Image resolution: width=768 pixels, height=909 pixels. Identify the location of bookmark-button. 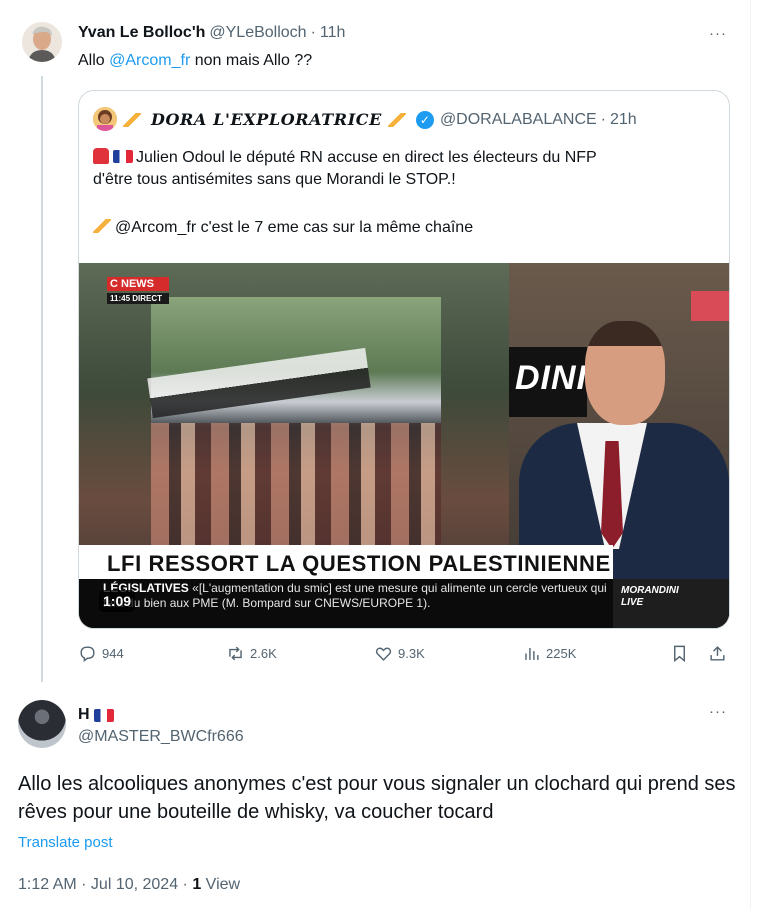
(682, 653).